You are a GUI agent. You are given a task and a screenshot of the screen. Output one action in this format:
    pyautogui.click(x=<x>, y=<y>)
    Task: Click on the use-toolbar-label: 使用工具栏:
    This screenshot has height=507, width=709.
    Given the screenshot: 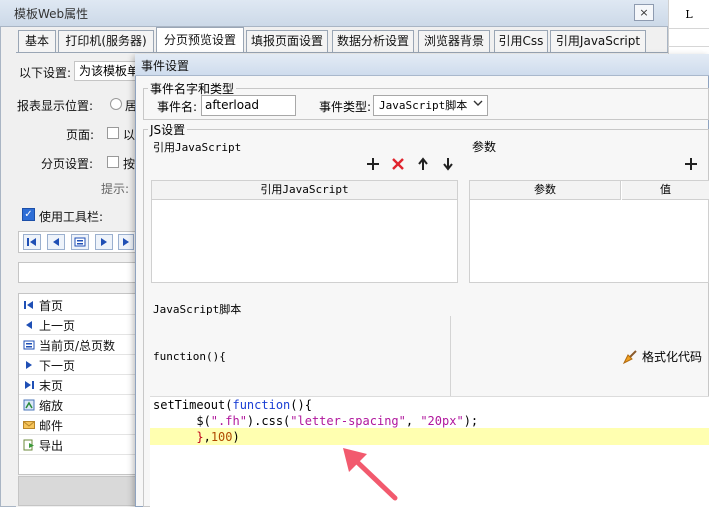 What is the action you would take?
    pyautogui.click(x=71, y=217)
    